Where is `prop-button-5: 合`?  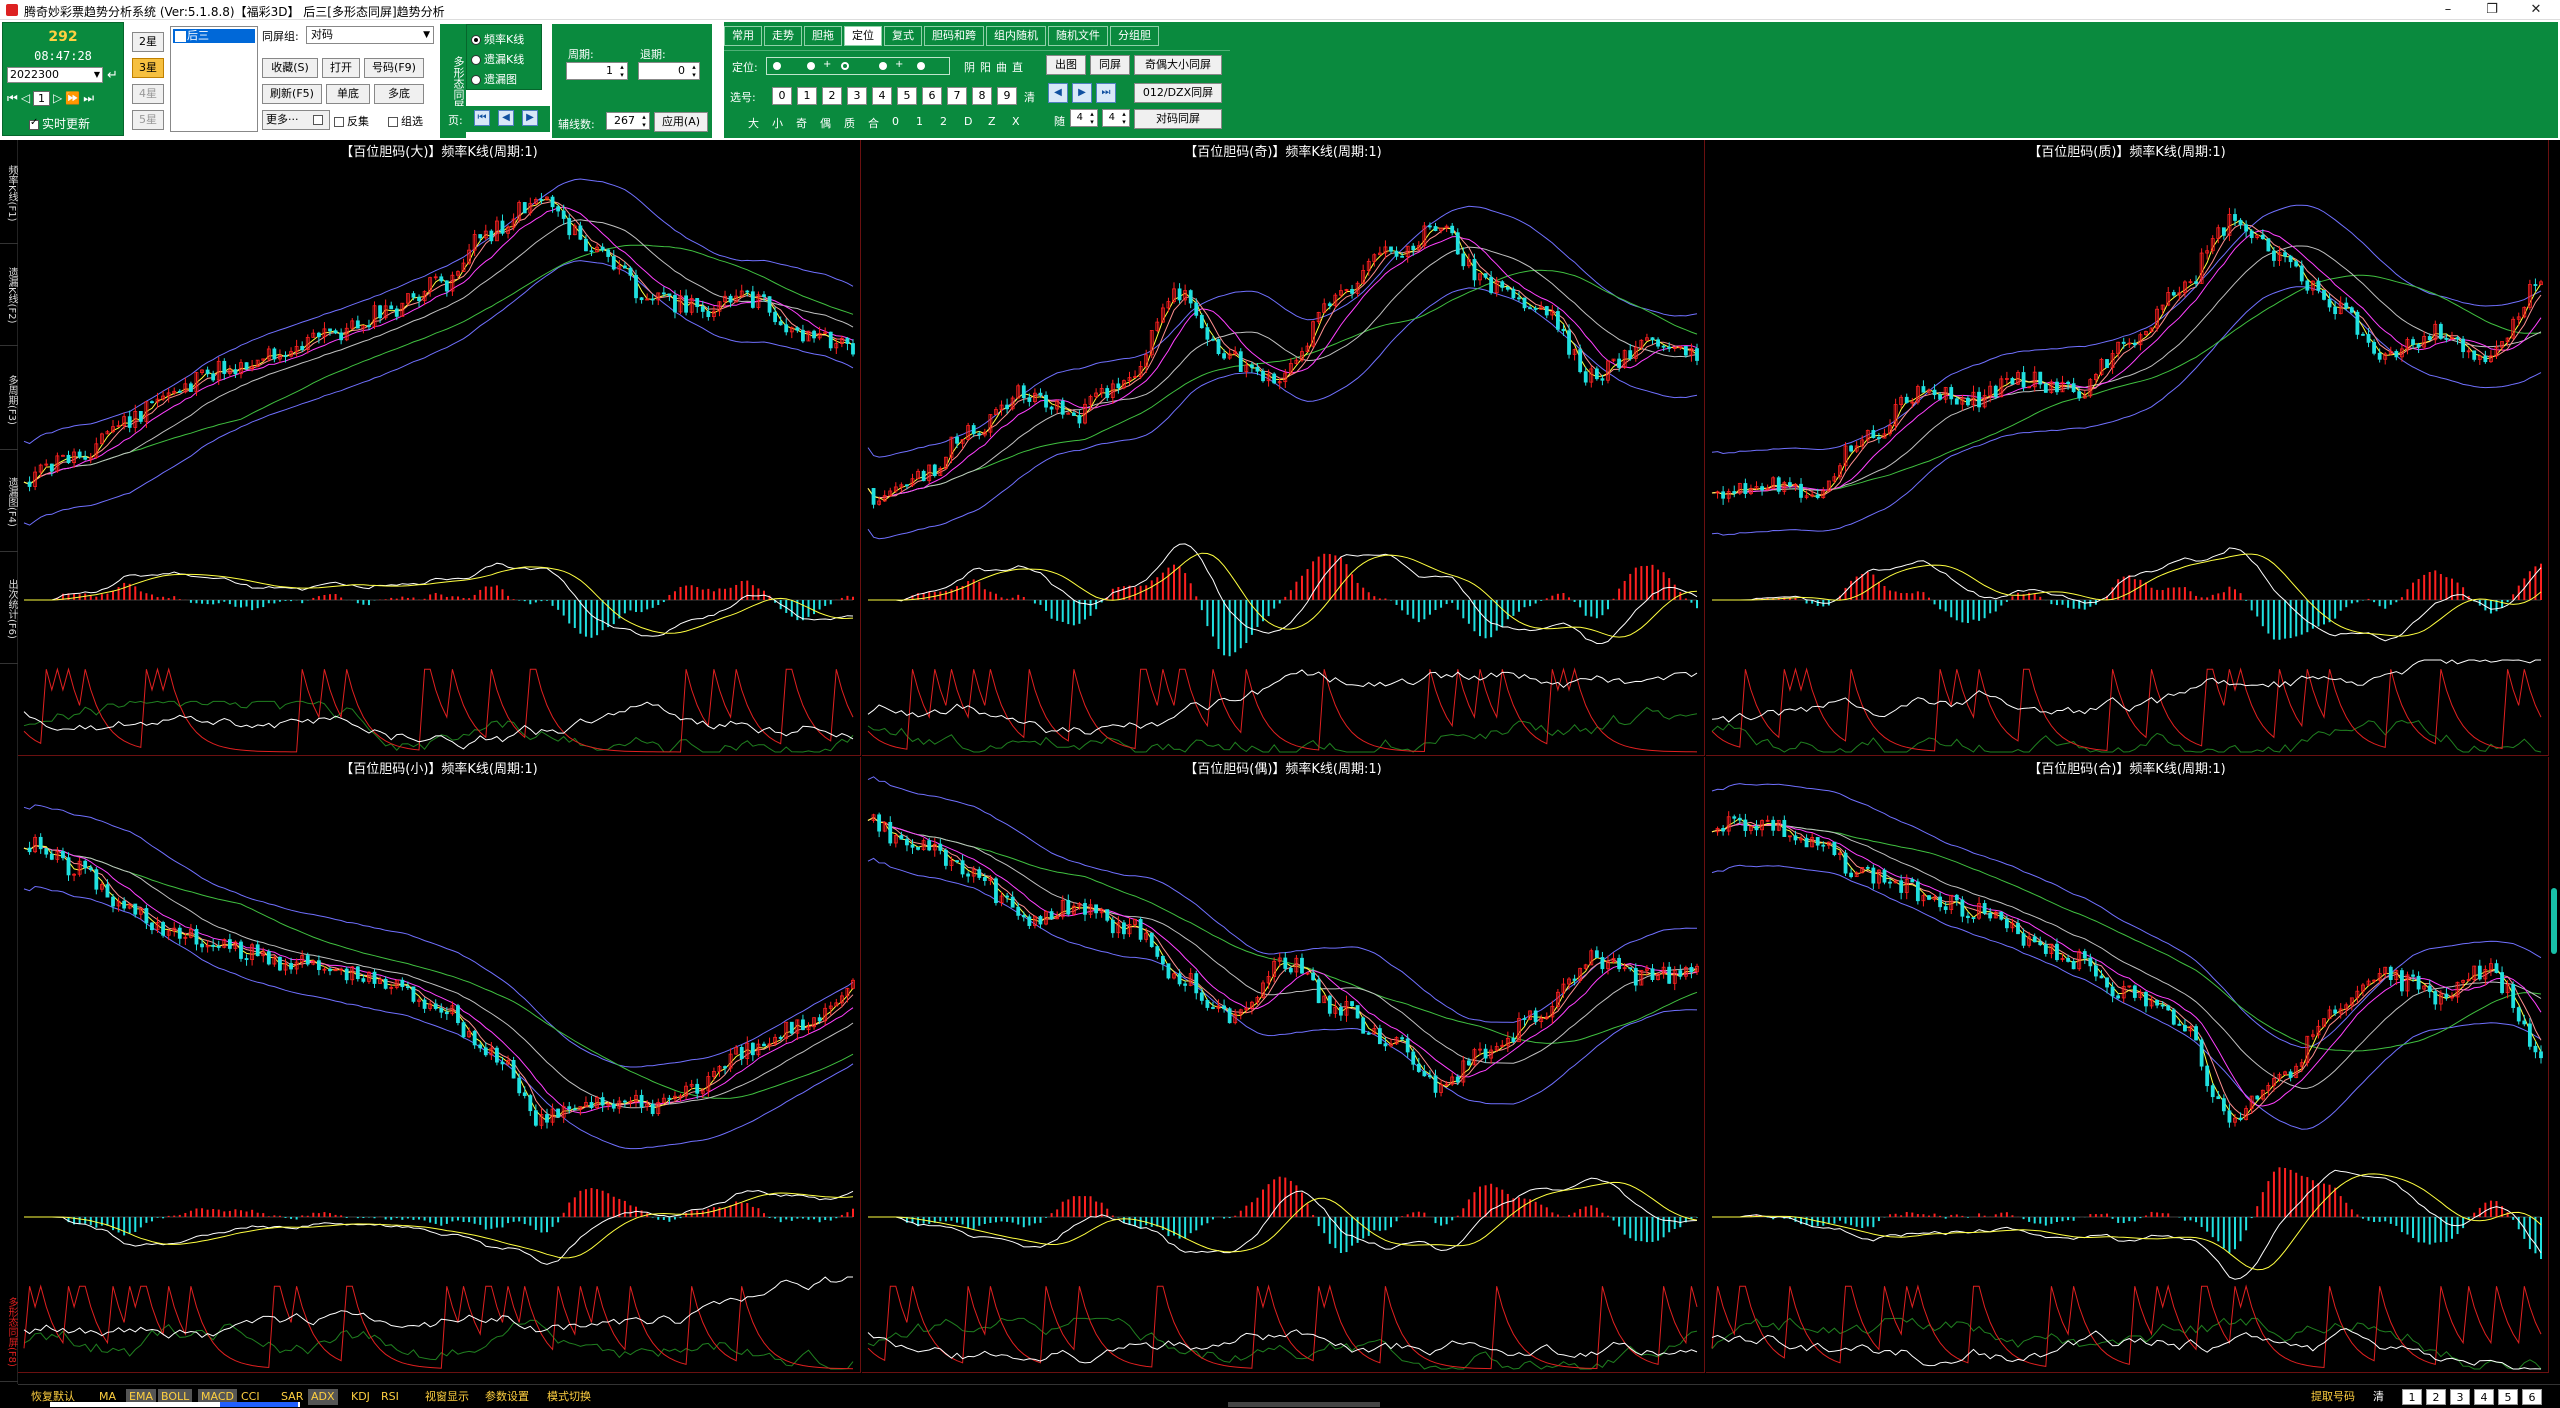
prop-button-5: 合 is located at coordinates (873, 123).